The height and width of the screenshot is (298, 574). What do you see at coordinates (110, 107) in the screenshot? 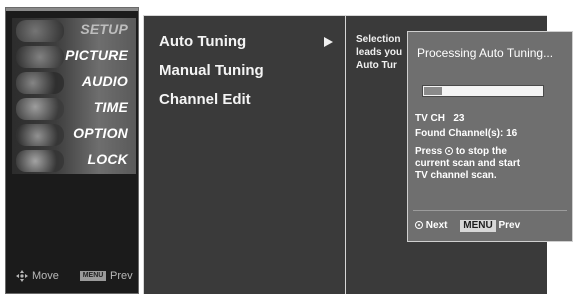
I see `menu-tile-label: TIME` at bounding box center [110, 107].